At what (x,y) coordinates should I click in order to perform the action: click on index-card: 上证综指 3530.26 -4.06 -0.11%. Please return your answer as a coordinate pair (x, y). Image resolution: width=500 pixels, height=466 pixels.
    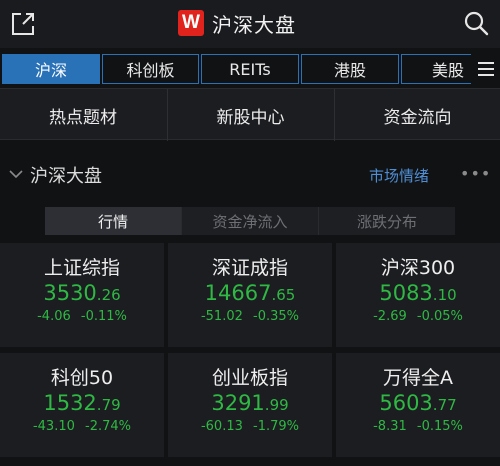
    Looking at the image, I should click on (82, 295).